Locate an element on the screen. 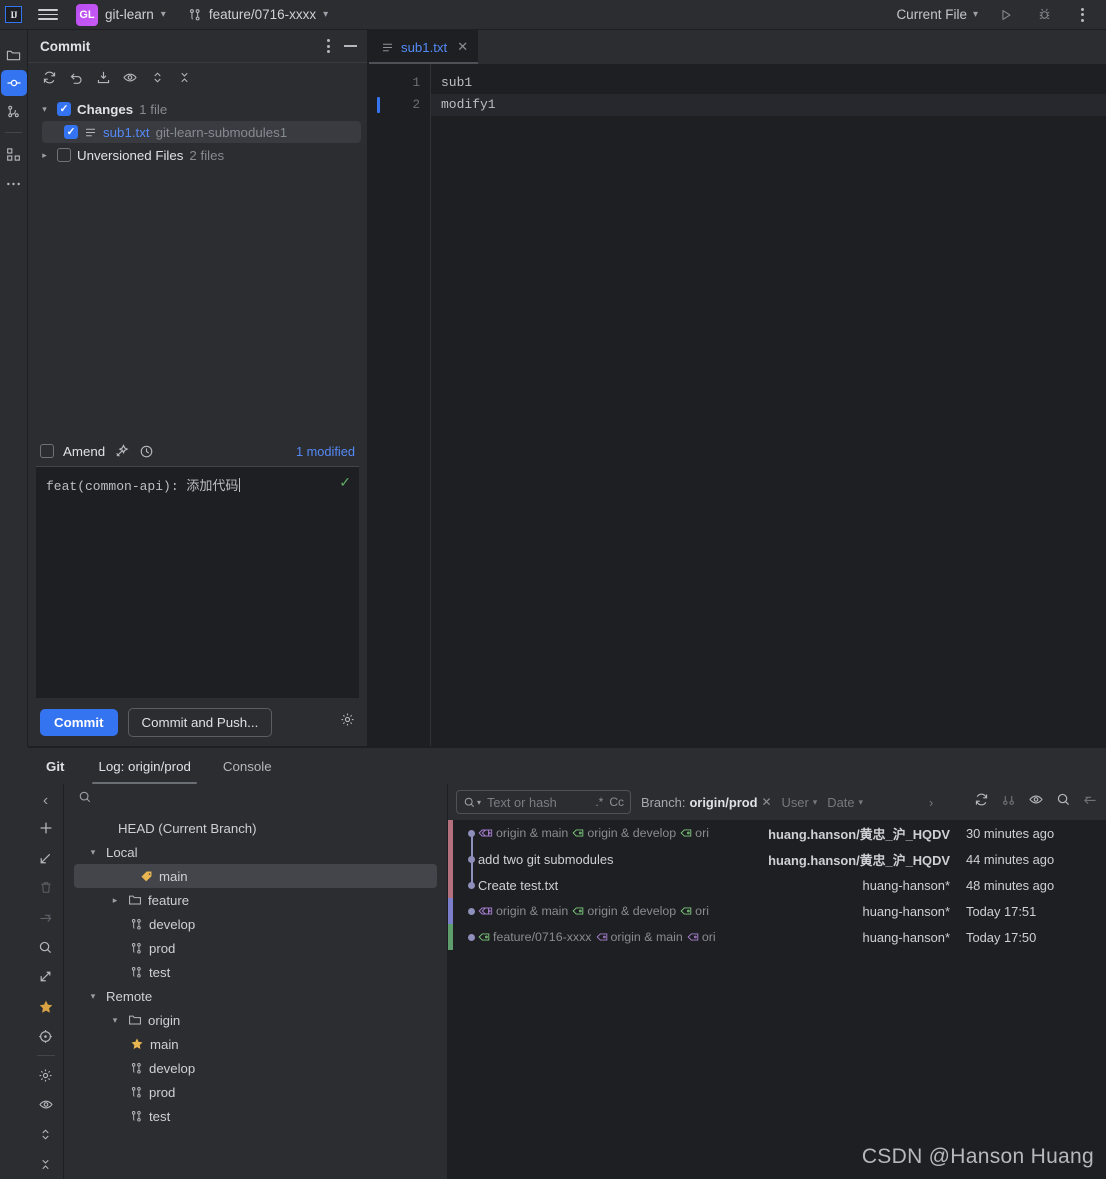  expand-all-icon is located at coordinates (46, 1135).